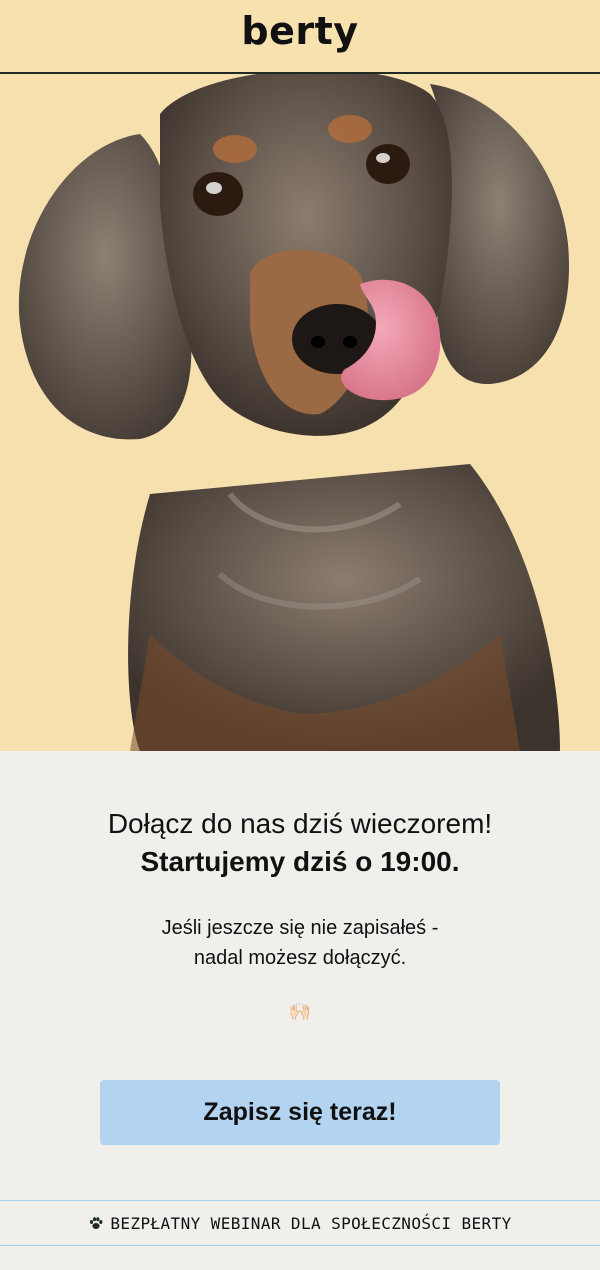  I want to click on berty-logo: berty, so click(299, 31).